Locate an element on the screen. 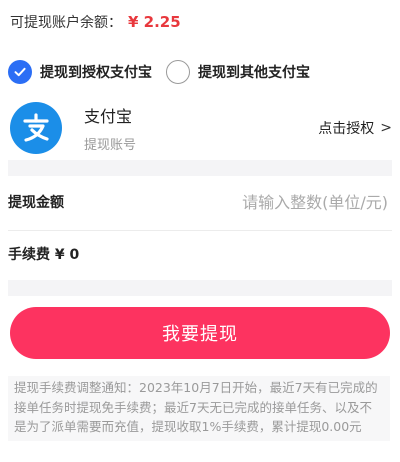 This screenshot has height=462, width=400. withdraw-button: 我要提现 is located at coordinates (200, 333).